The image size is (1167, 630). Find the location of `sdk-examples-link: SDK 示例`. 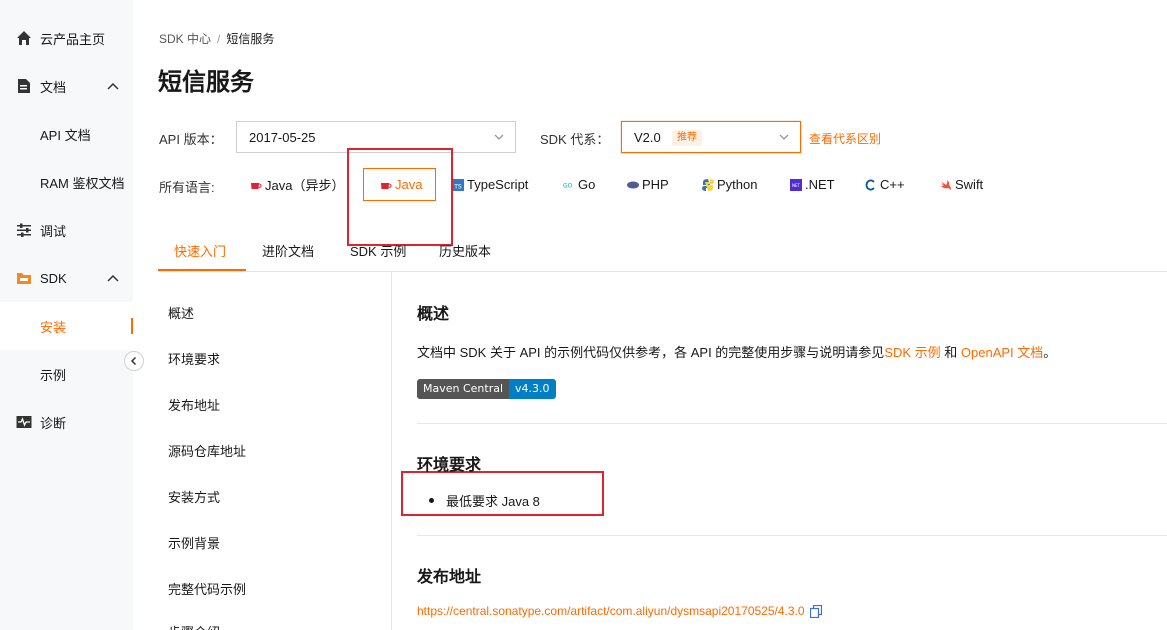

sdk-examples-link: SDK 示例 is located at coordinates (912, 352).